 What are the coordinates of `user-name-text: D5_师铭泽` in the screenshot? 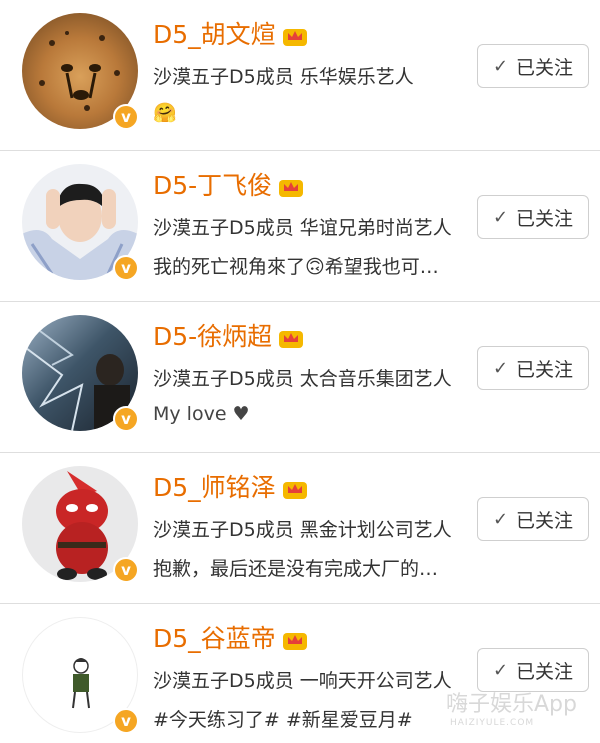 It's located at (214, 487).